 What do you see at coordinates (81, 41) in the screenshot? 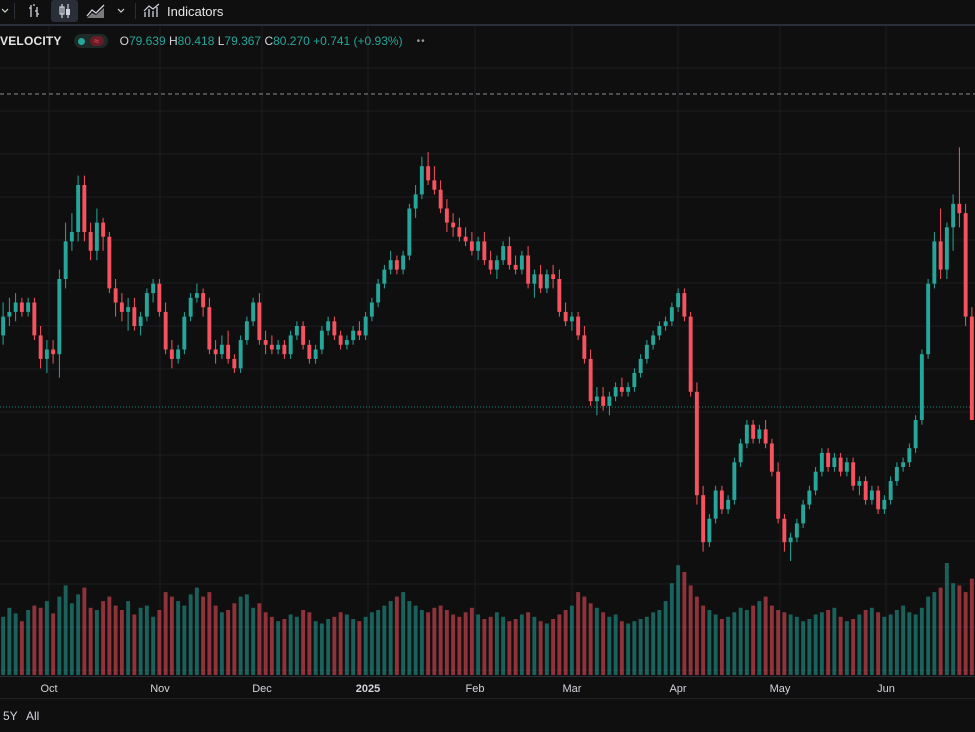
I see `market-open-dot` at bounding box center [81, 41].